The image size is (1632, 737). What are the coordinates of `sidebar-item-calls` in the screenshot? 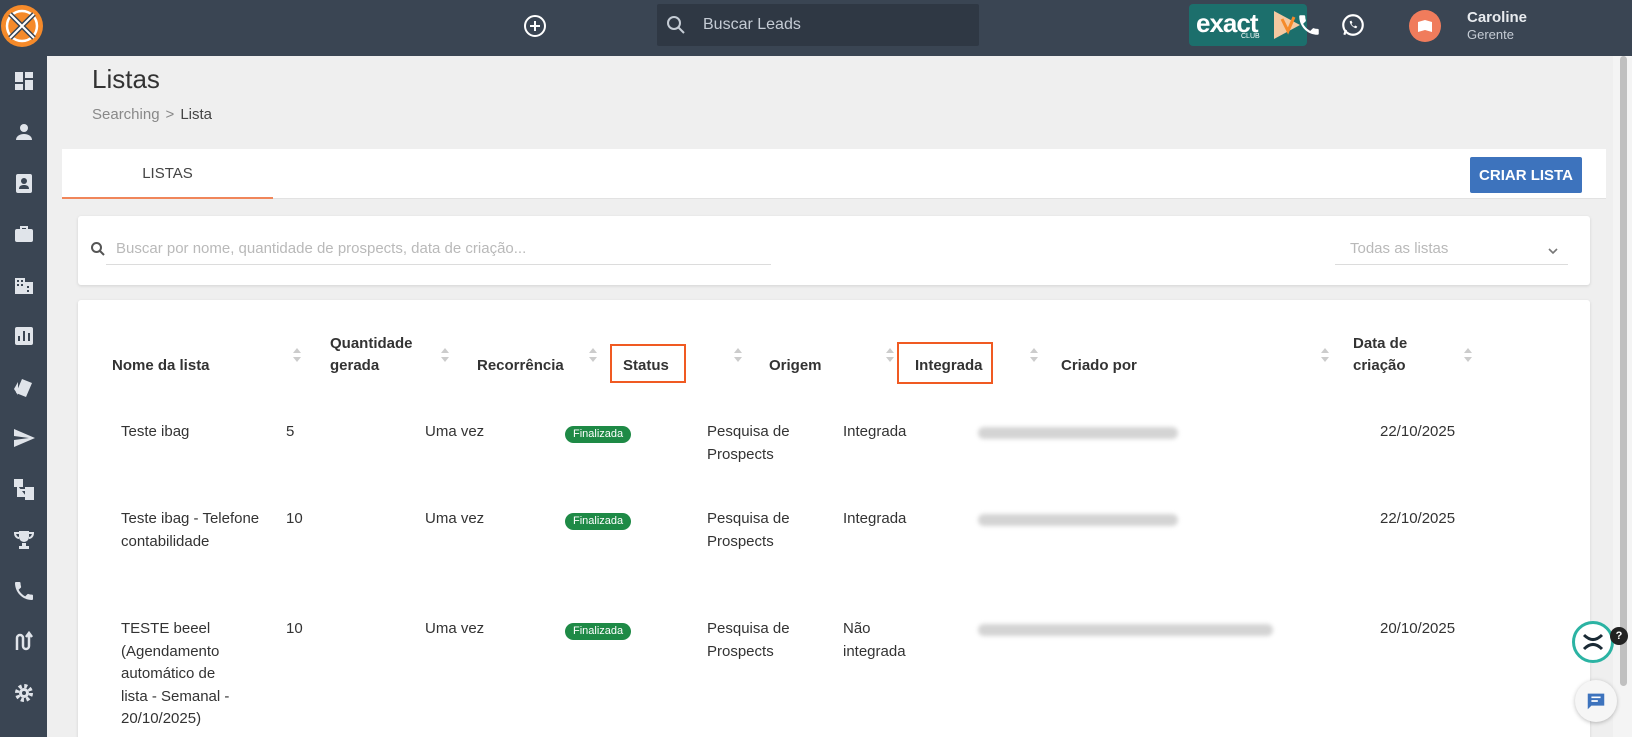 It's located at (23, 591).